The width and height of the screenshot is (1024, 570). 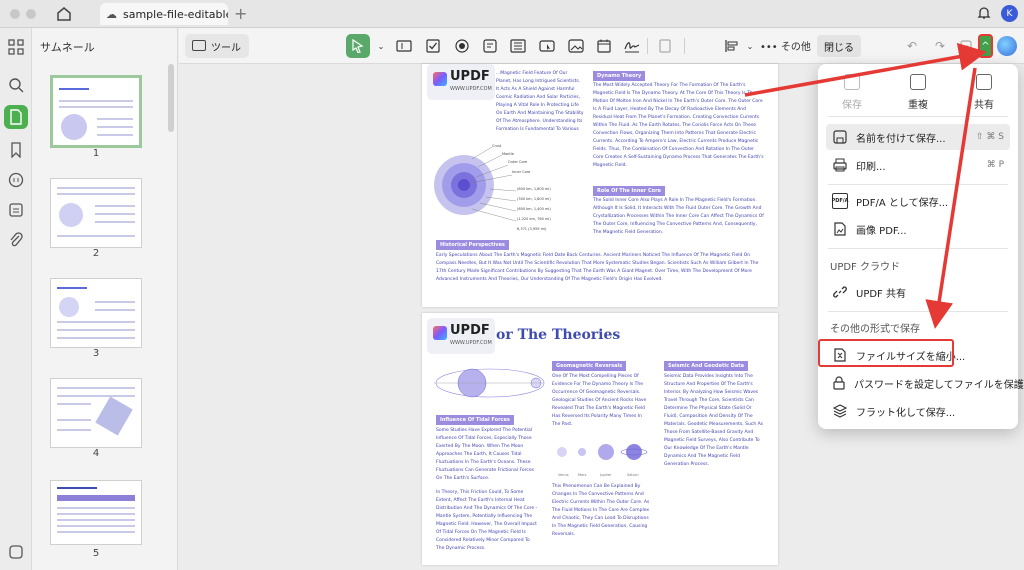 I want to click on annotation-toolbar: ツール ⌄ ⌄ ••• その他 閉じる ↶ ↷ ^, so click(x=601, y=46).